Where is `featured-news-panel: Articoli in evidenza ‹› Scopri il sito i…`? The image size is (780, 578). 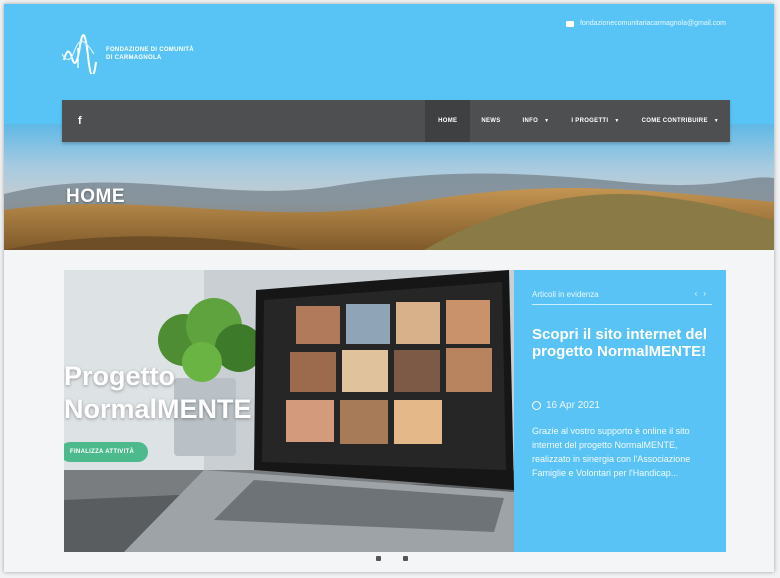
featured-news-panel: Articoli in evidenza ‹› Scopri il sito i… is located at coordinates (620, 411).